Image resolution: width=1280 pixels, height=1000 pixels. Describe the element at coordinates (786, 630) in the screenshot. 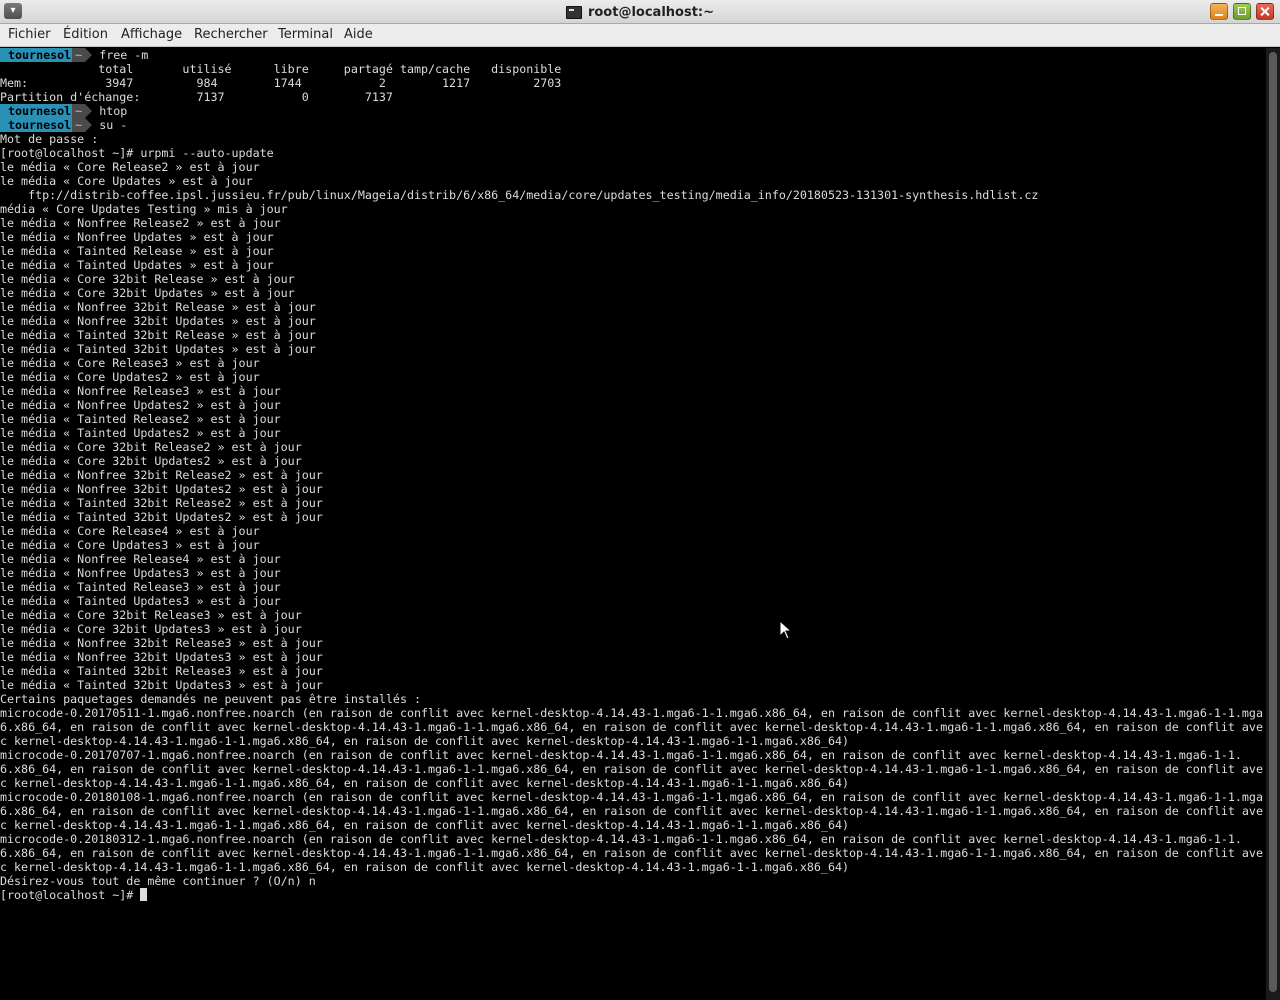

I see `mouse-pointer-icon` at that location.